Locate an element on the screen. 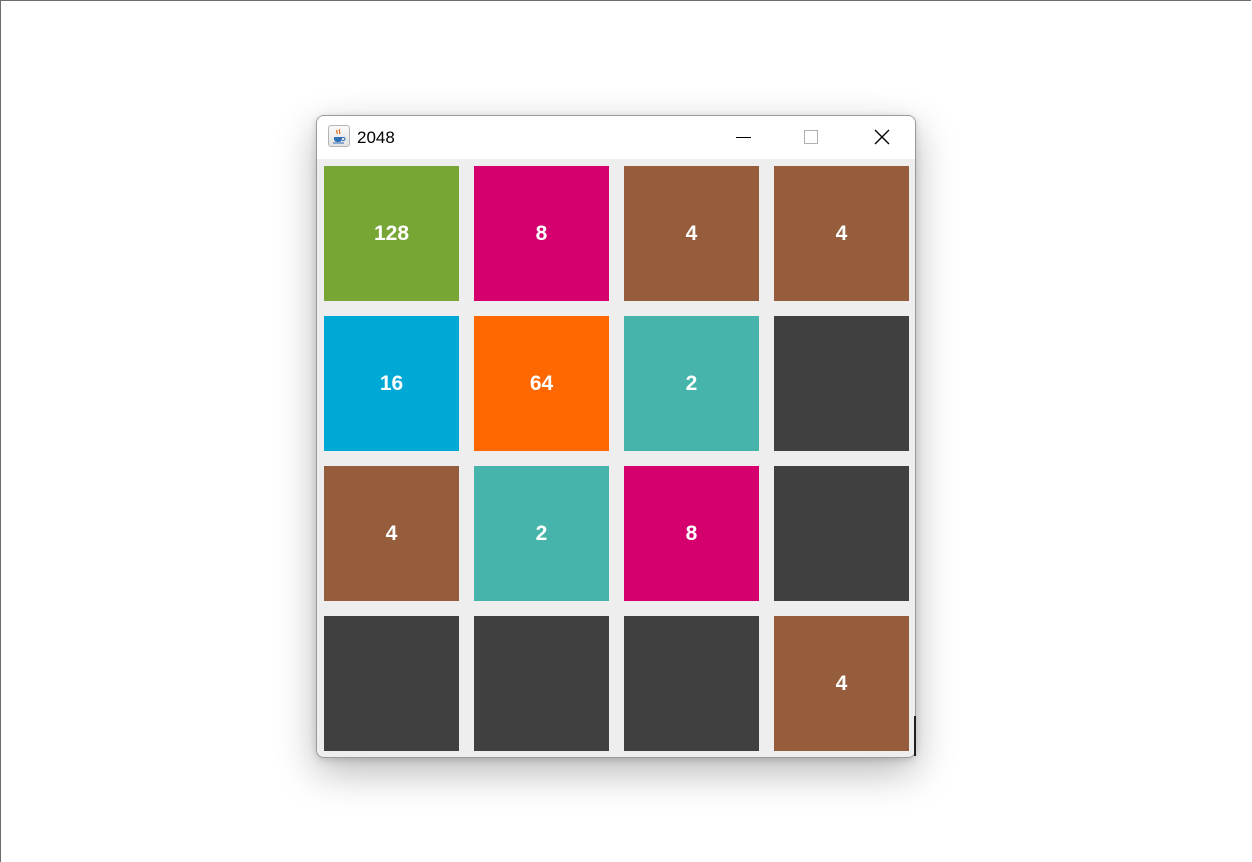  java-coffee-cup-icon is located at coordinates (339, 136).